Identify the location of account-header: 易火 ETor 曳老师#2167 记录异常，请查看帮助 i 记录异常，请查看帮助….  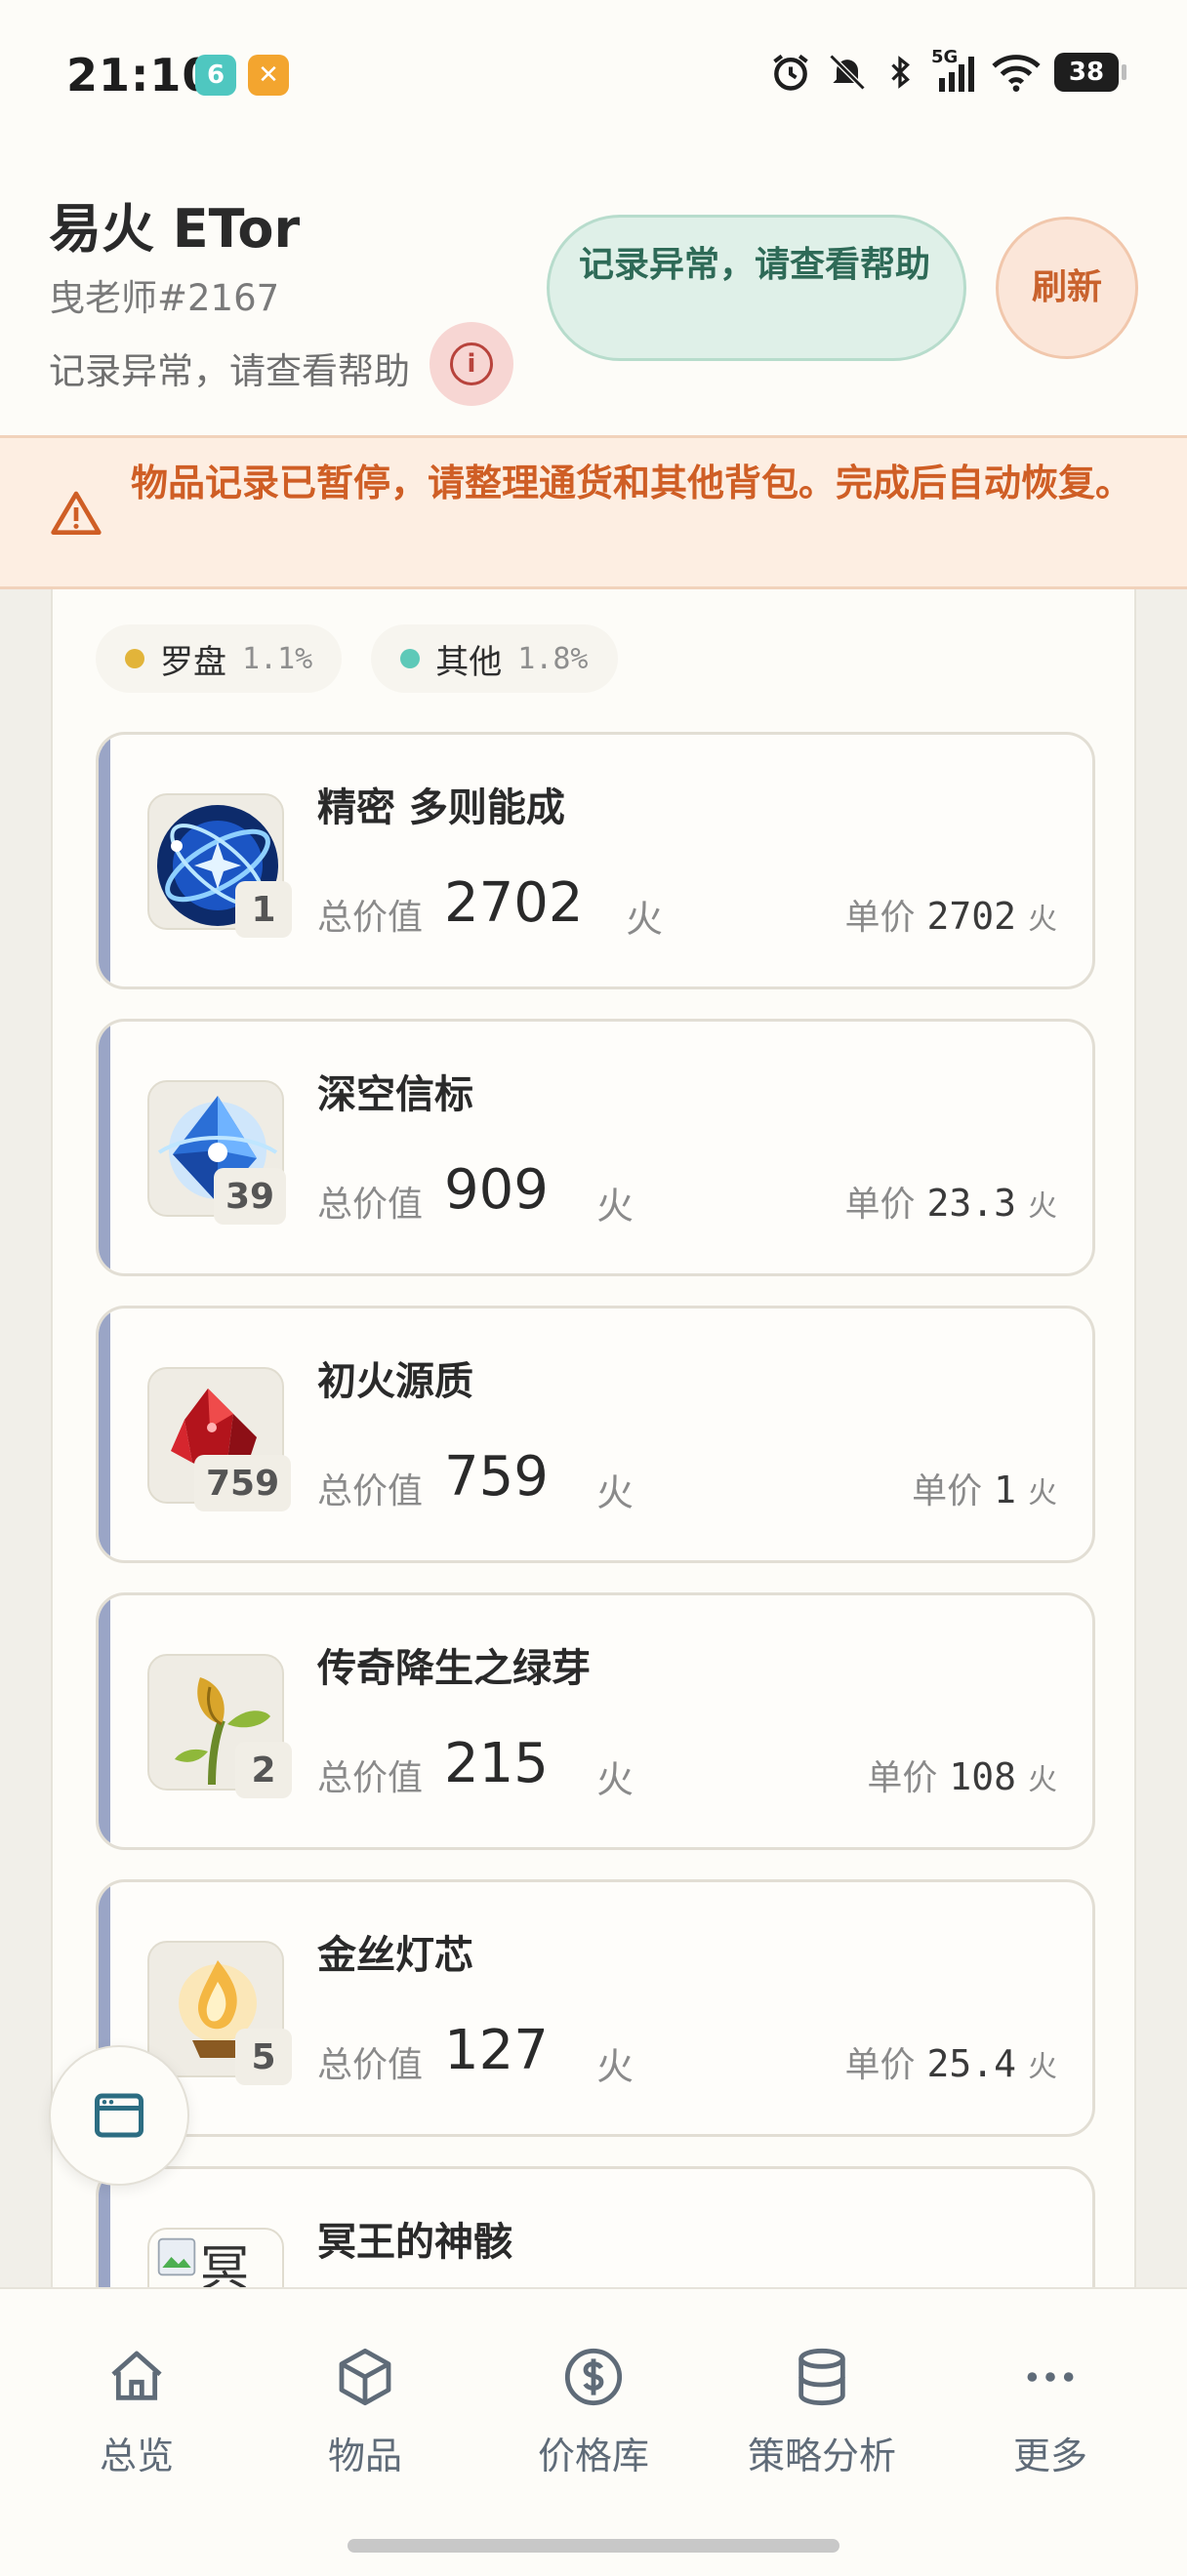
(593, 290).